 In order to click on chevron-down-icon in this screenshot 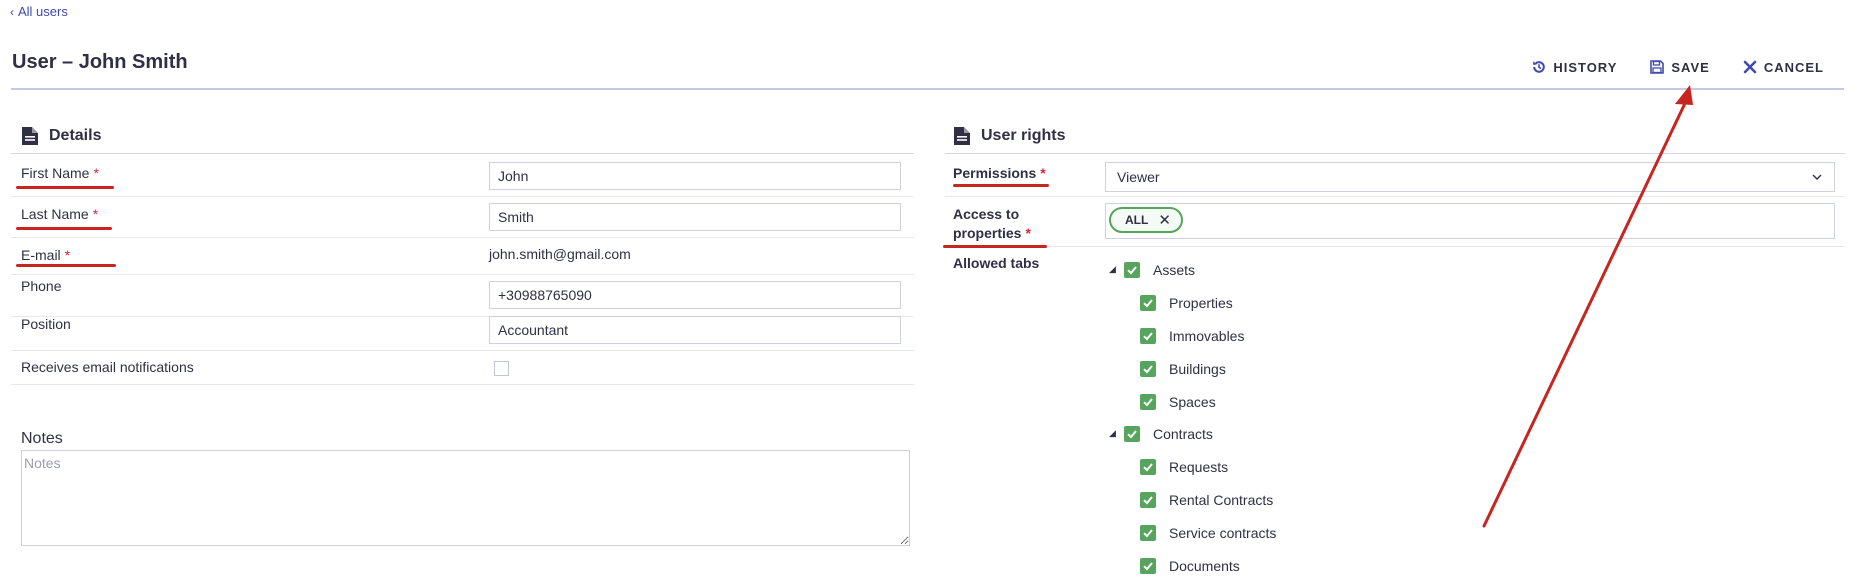, I will do `click(1817, 177)`.